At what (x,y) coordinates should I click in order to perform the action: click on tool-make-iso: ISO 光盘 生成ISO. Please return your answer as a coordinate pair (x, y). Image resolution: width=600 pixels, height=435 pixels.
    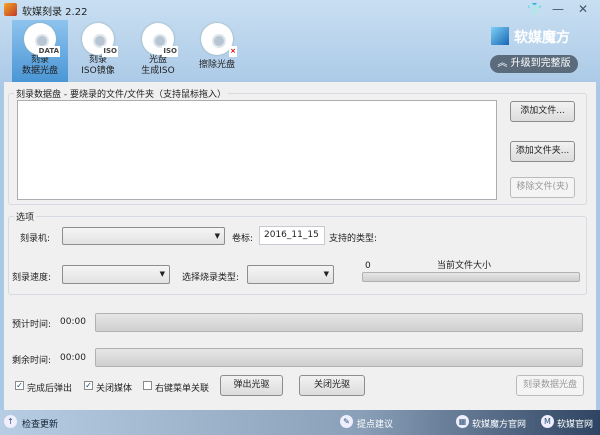
    Looking at the image, I should click on (158, 51).